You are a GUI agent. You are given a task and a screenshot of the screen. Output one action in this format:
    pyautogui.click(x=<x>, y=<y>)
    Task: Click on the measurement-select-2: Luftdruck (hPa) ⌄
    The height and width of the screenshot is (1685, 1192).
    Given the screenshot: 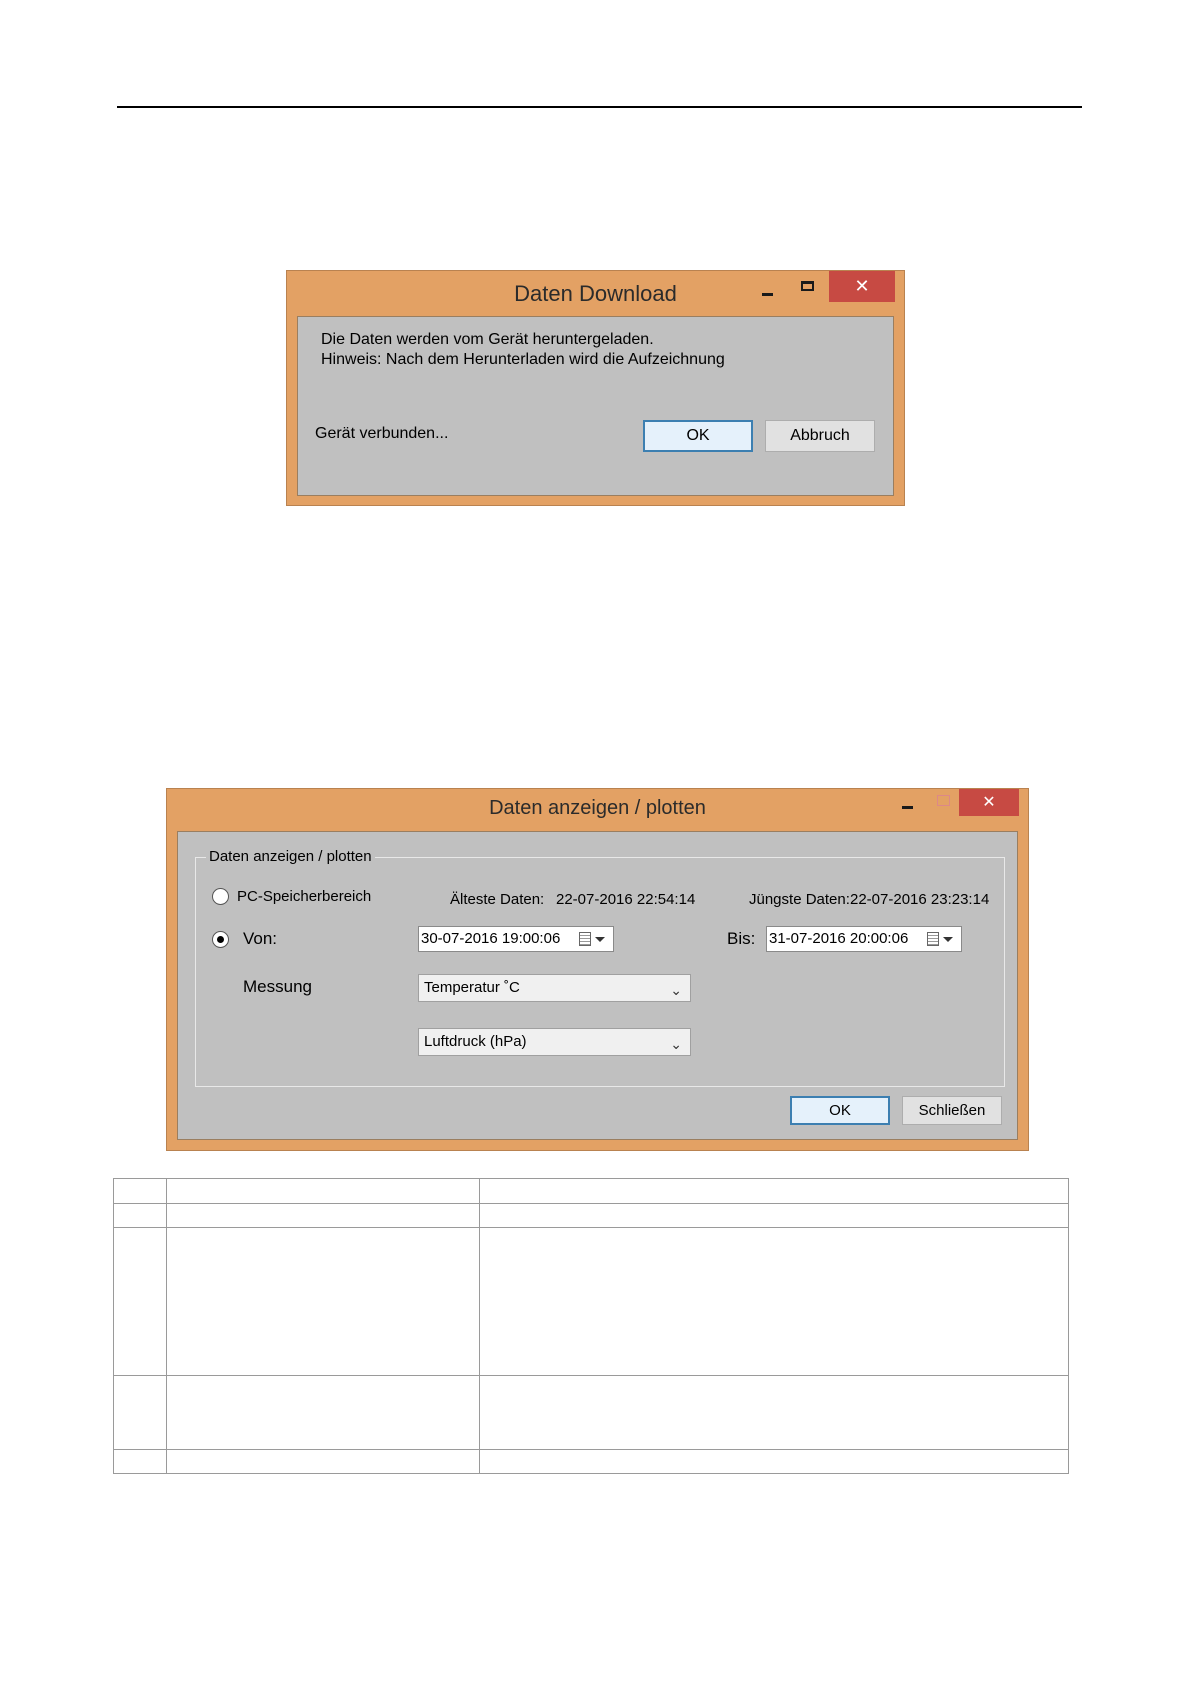 What is the action you would take?
    pyautogui.click(x=554, y=1042)
    